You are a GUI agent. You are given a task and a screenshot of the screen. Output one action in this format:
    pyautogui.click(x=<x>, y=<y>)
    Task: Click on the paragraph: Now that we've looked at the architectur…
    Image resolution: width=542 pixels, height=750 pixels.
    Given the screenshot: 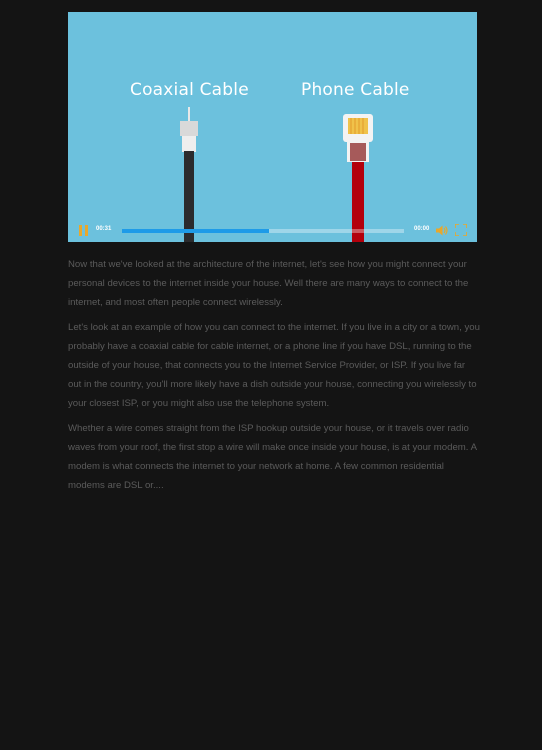 What is the action you would take?
    pyautogui.click(x=268, y=283)
    